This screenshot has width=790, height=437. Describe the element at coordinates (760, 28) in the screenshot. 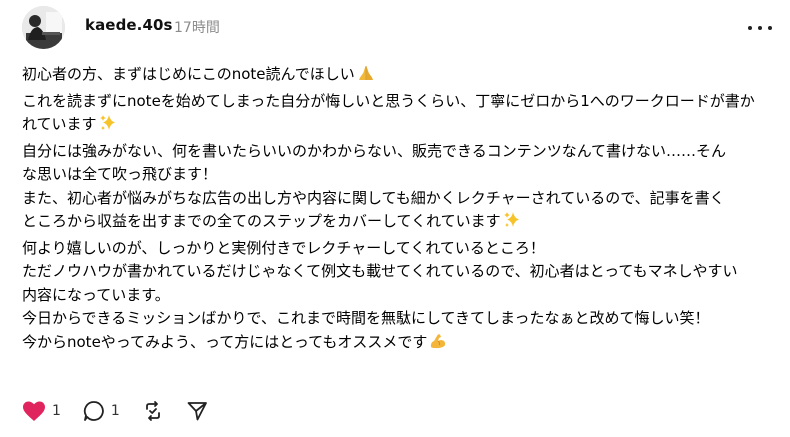

I see `more-options-icon` at that location.